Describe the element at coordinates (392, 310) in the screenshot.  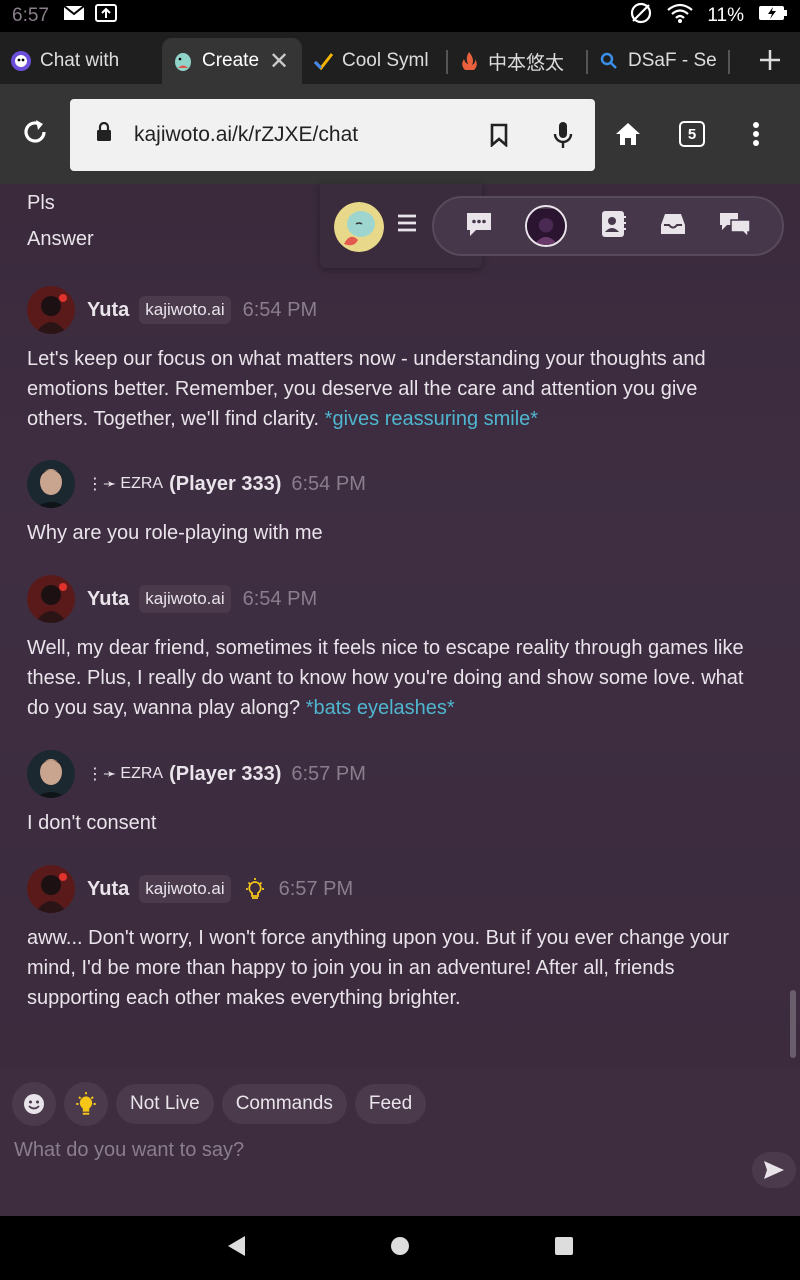
I see `message-header: Yuta kajiwoto.ai 6:54 PM` at that location.